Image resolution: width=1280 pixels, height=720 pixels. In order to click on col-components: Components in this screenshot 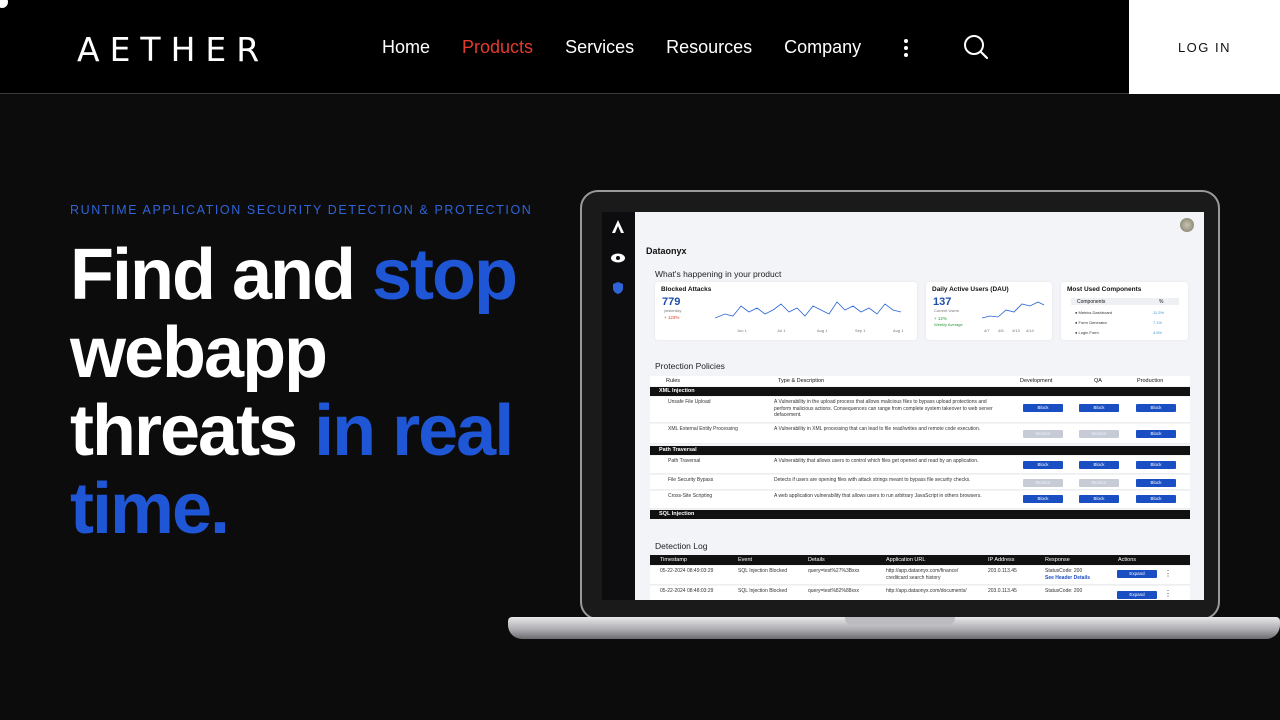, I will do `click(1091, 302)`.